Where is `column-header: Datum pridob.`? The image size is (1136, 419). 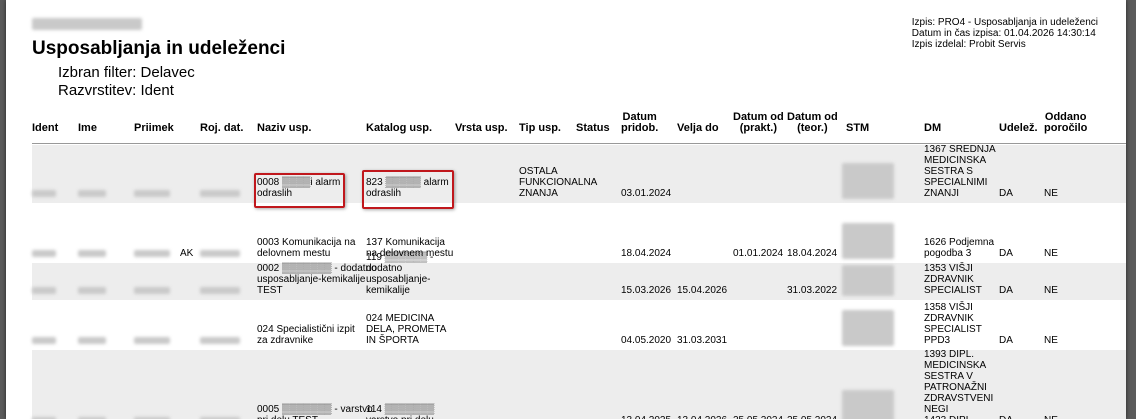 column-header: Datum pridob. is located at coordinates (640, 122).